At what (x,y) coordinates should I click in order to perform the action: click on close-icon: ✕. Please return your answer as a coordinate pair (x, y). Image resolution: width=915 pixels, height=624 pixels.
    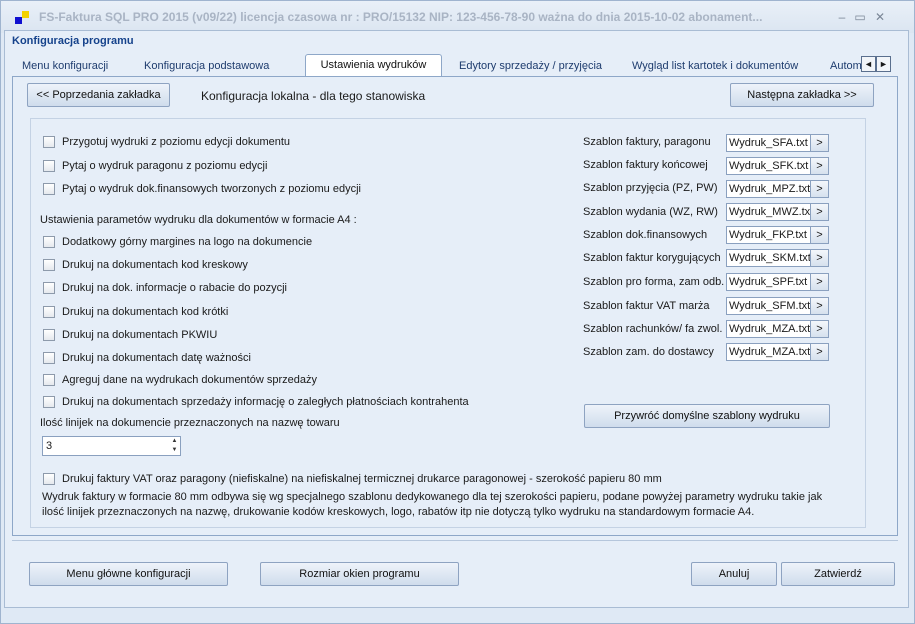
    Looking at the image, I should click on (880, 17).